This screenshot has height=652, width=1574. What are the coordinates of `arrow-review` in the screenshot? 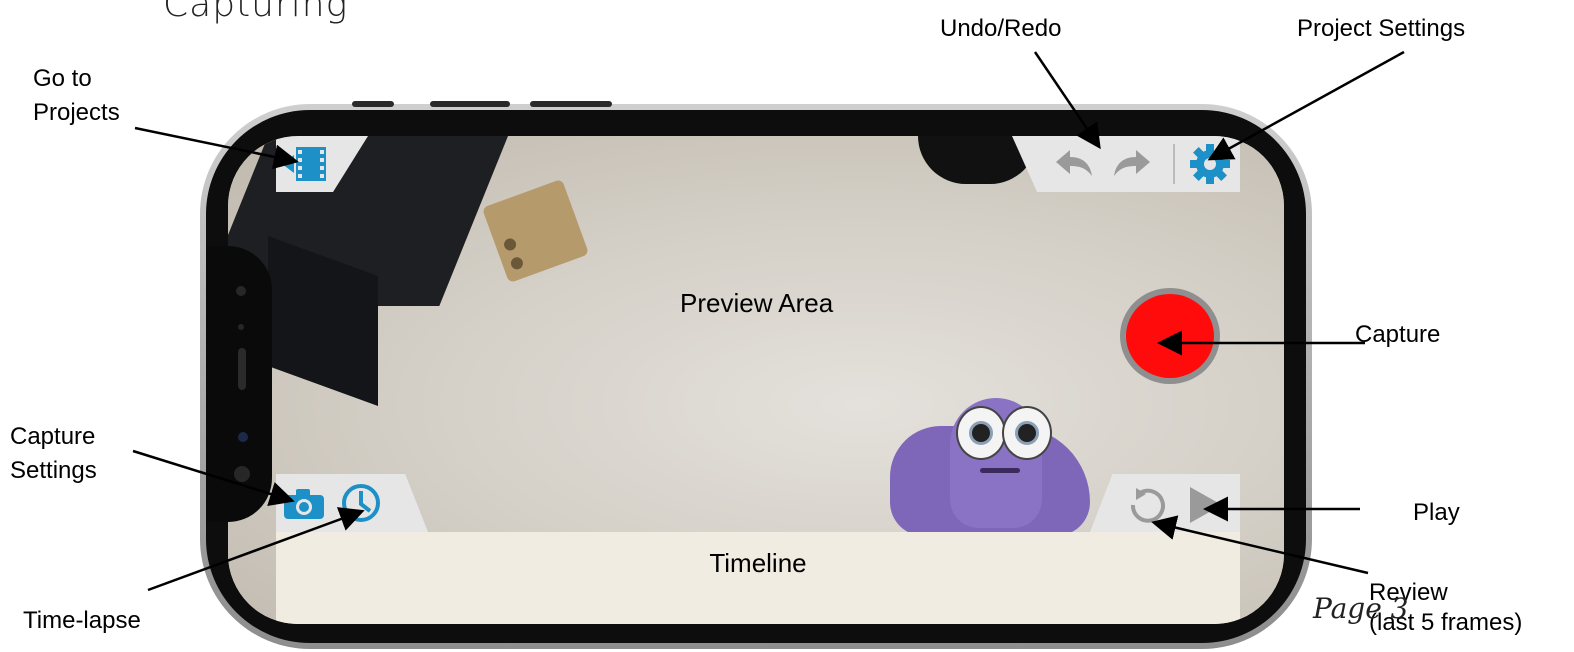 It's located at (1260, 545).